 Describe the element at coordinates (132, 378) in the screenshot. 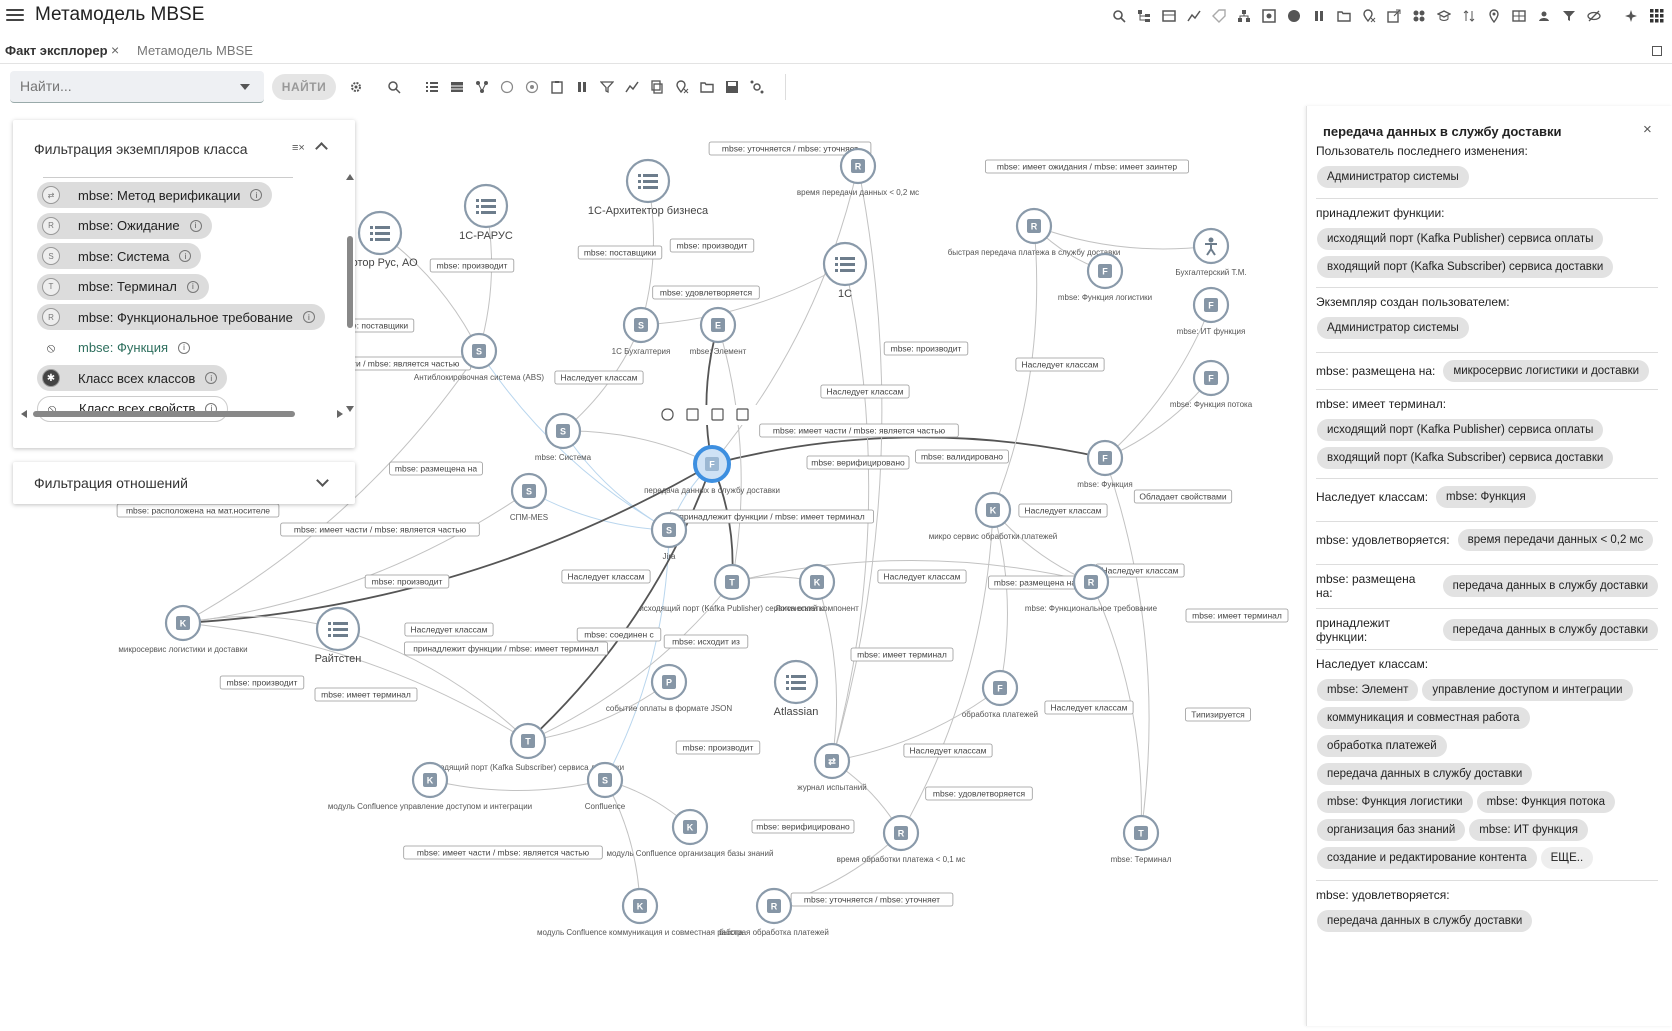

I see `class-chip: ✱ Класс всех классов i` at that location.